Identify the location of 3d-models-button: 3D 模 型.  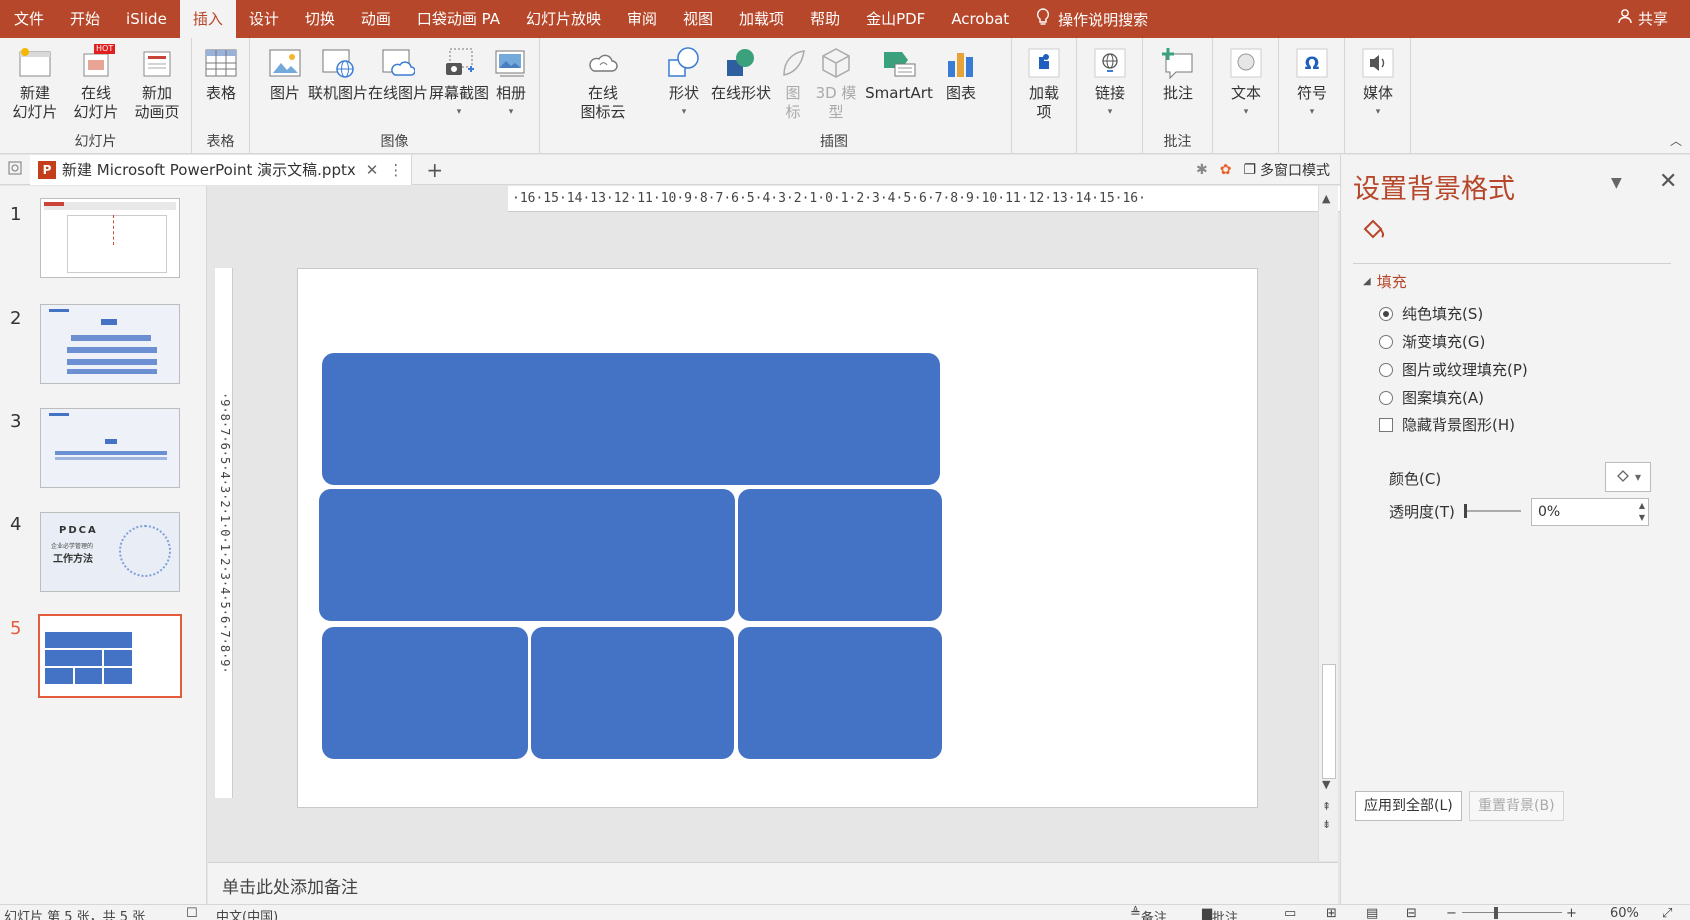
(836, 83).